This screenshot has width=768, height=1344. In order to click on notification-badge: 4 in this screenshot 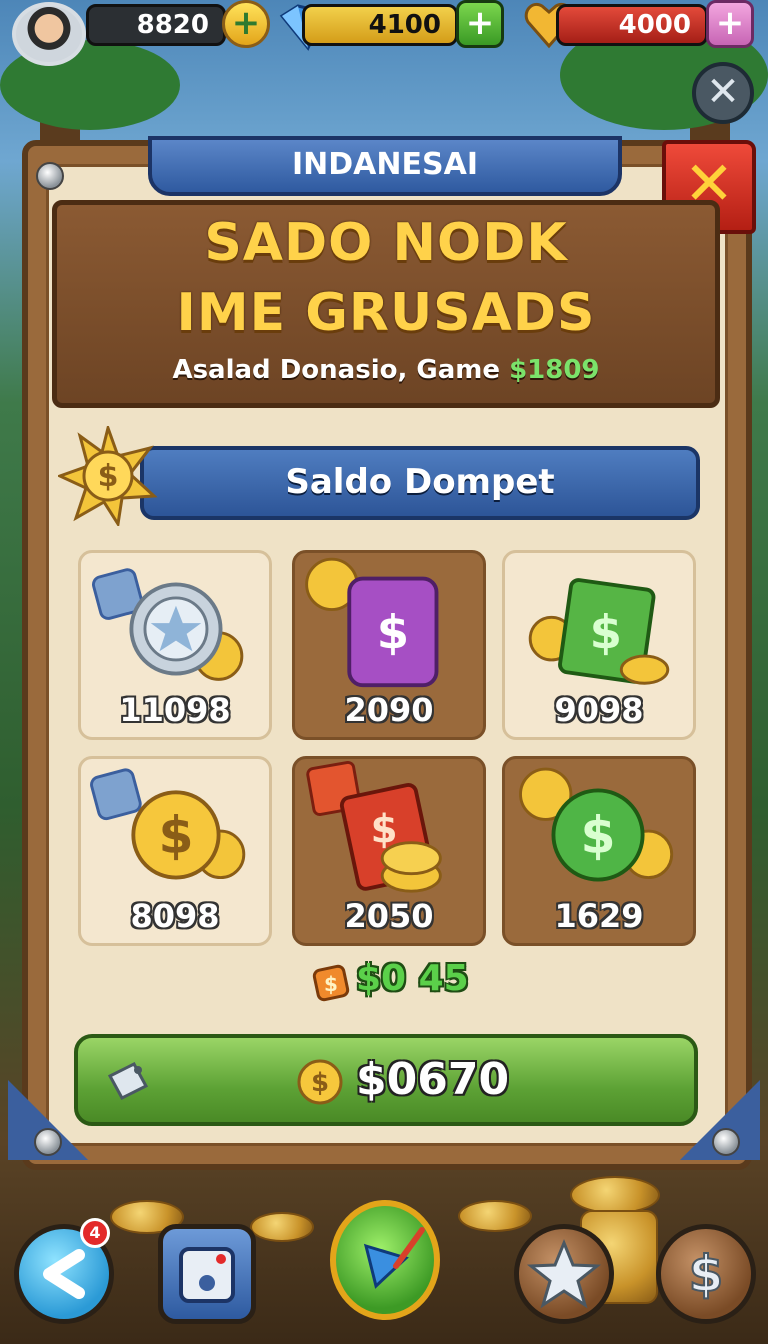, I will do `click(95, 1233)`.